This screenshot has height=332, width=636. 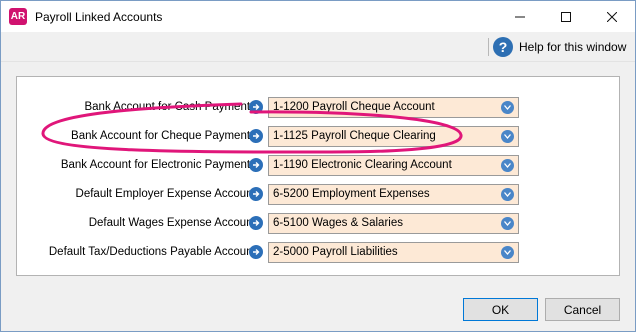 I want to click on help-label: Help for this window, so click(x=573, y=47).